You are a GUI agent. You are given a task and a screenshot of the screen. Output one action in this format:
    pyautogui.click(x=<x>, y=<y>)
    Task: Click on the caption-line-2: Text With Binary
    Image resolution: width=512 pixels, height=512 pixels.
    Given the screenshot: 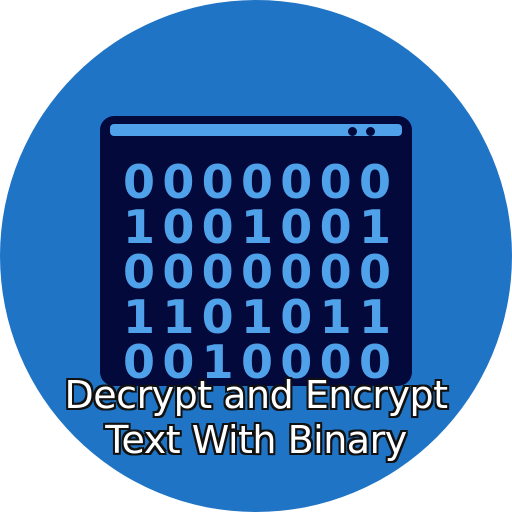 What is the action you would take?
    pyautogui.click(x=256, y=440)
    